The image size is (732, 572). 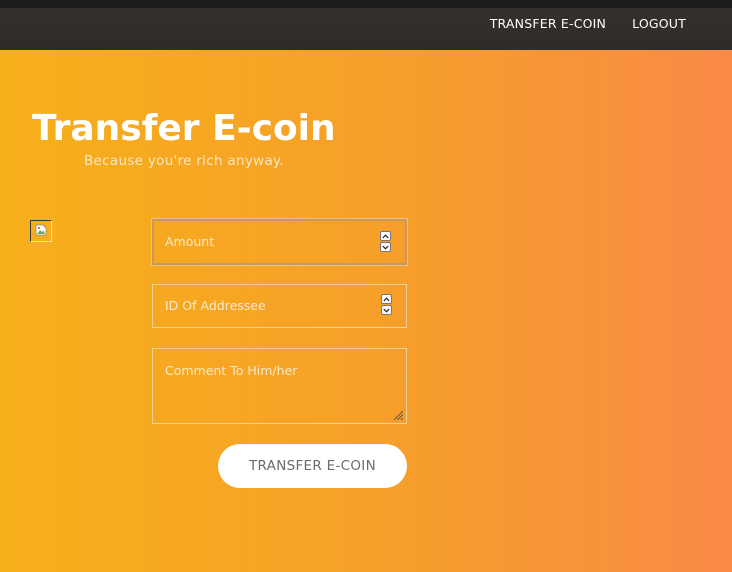 I want to click on amount-placeholder: Amount, so click(x=190, y=241).